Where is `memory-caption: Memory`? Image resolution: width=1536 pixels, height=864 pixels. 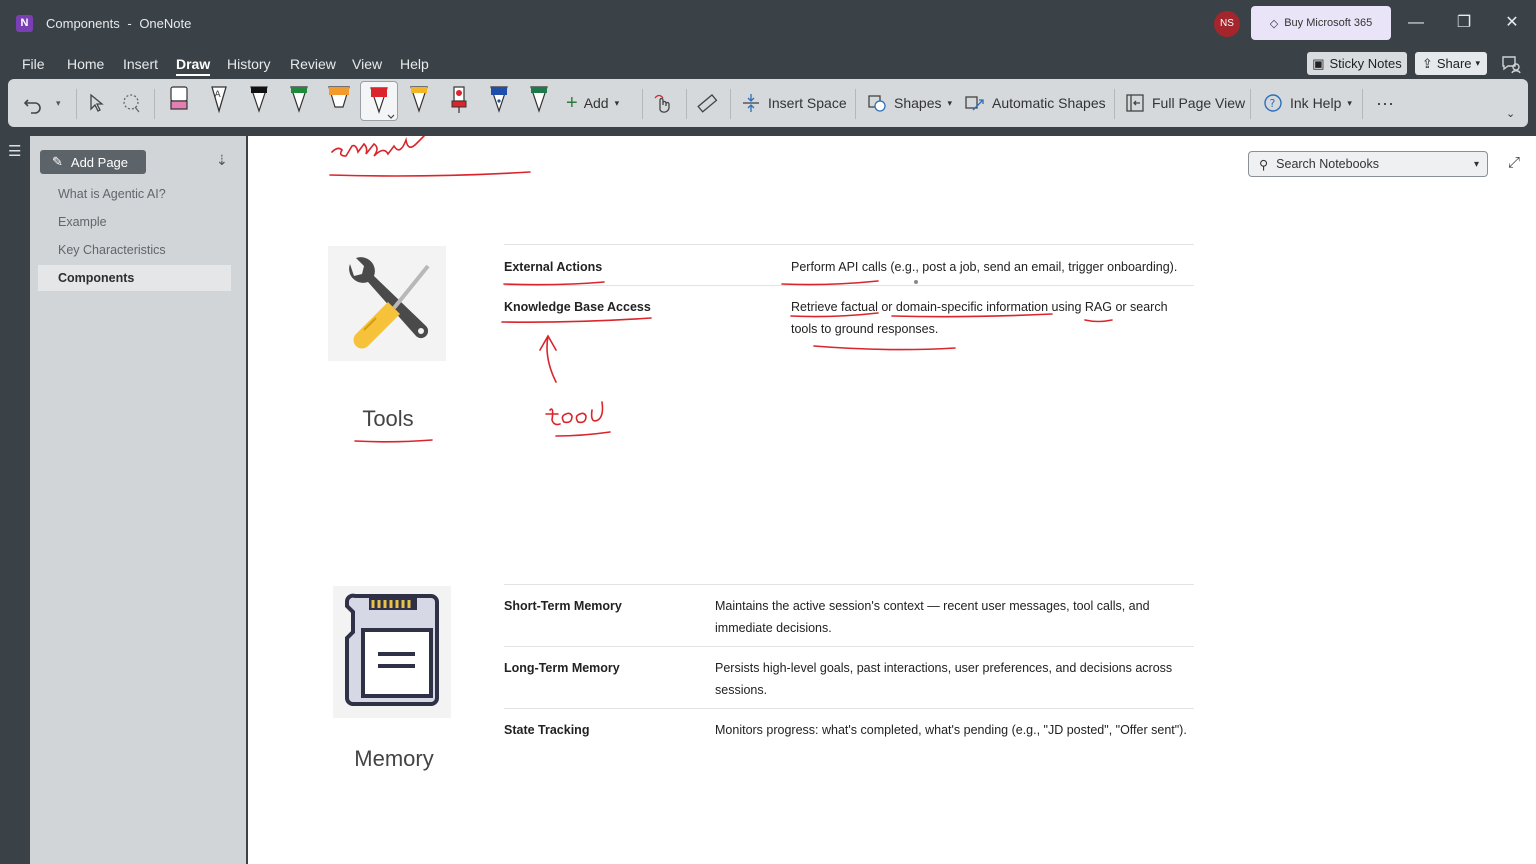 memory-caption: Memory is located at coordinates (394, 758).